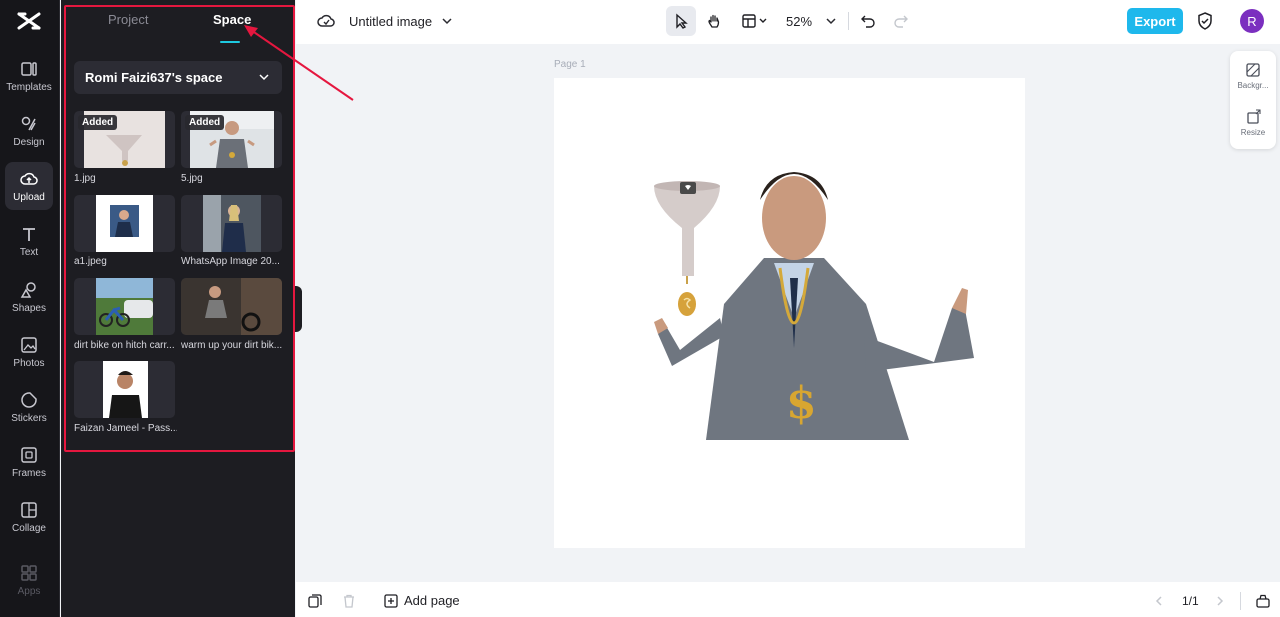  I want to click on page-indicator: 1/1, so click(1190, 601).